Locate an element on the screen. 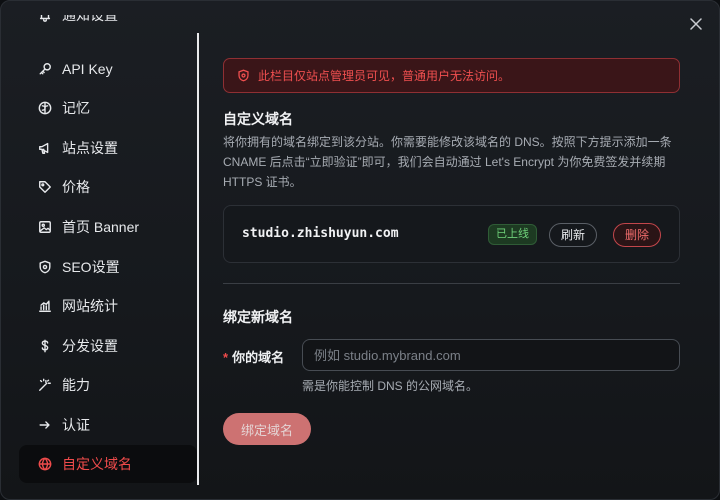 This screenshot has width=720, height=500. sidebar-item-label: 站点设置 is located at coordinates (90, 148).